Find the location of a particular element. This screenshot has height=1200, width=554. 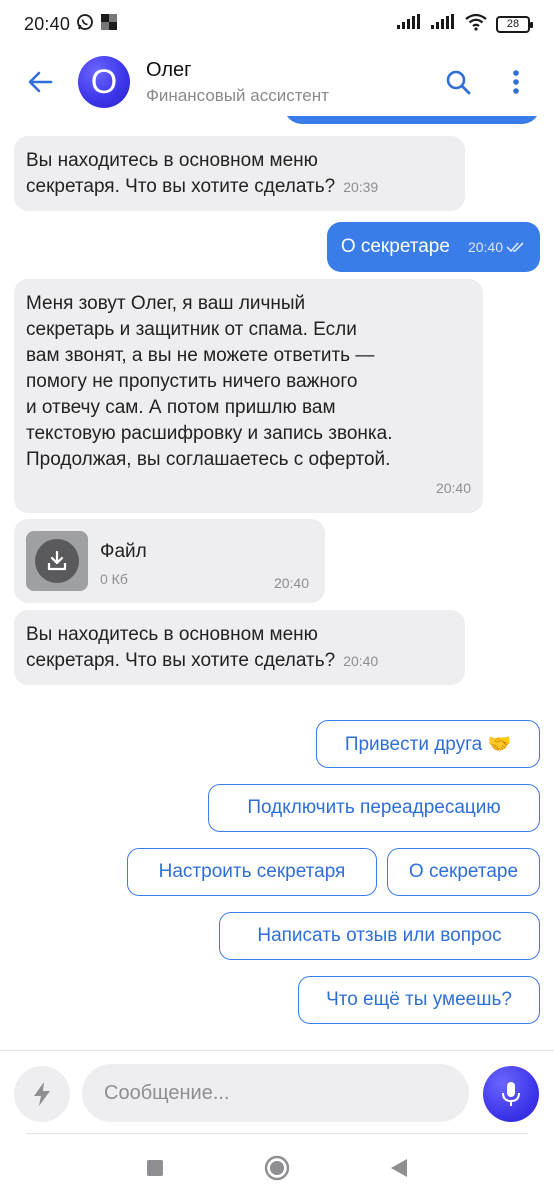

microphone-icon is located at coordinates (511, 1094).